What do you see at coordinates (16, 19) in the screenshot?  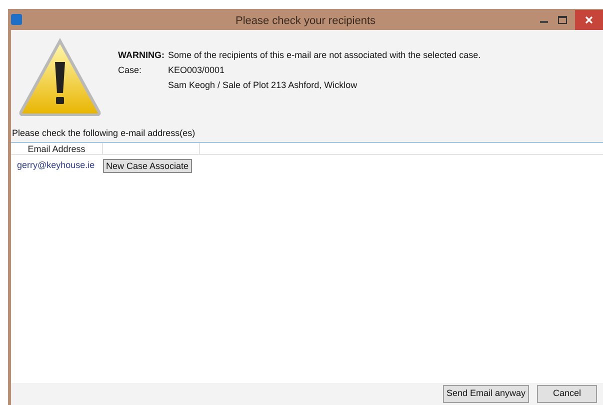 I see `app-icon` at bounding box center [16, 19].